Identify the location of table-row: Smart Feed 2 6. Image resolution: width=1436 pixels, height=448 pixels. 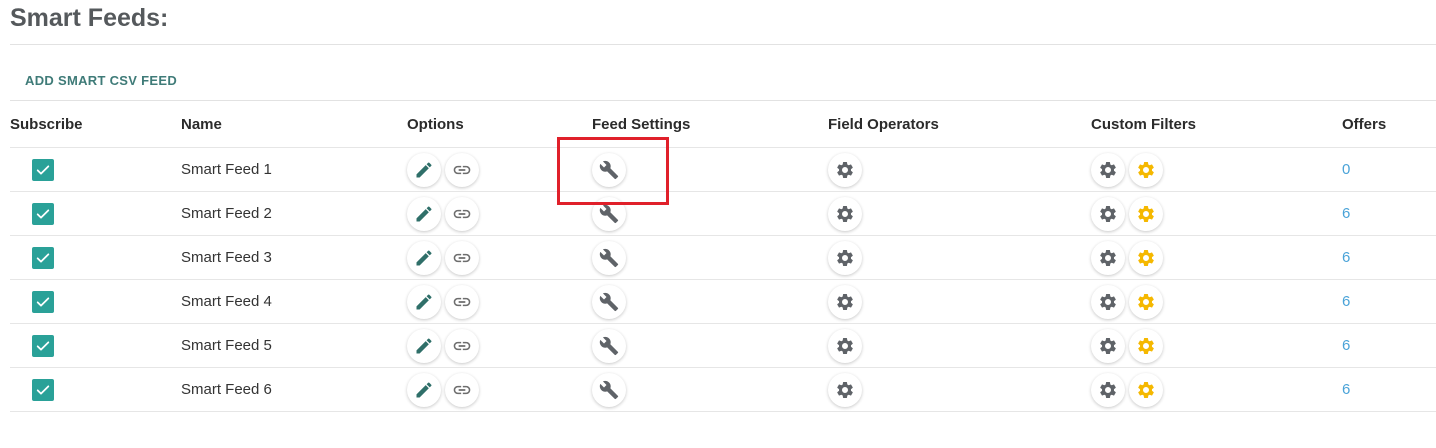
(723, 213).